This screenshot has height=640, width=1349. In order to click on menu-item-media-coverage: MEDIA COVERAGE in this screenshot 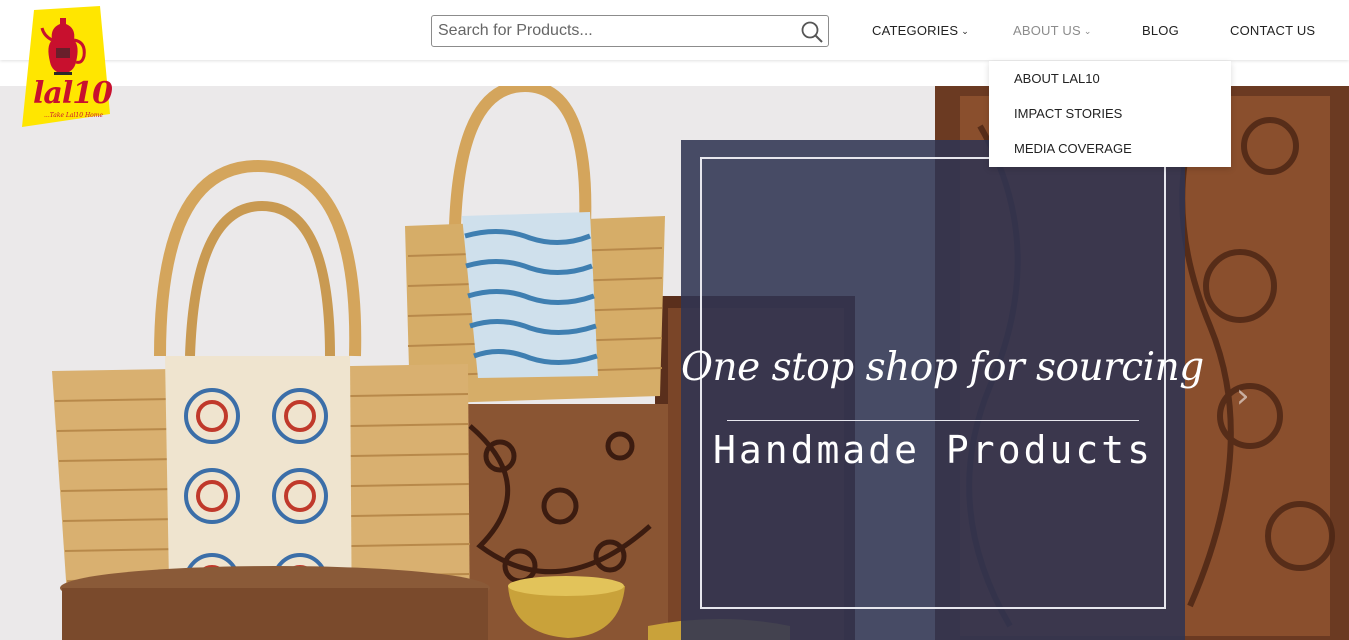, I will do `click(1073, 148)`.